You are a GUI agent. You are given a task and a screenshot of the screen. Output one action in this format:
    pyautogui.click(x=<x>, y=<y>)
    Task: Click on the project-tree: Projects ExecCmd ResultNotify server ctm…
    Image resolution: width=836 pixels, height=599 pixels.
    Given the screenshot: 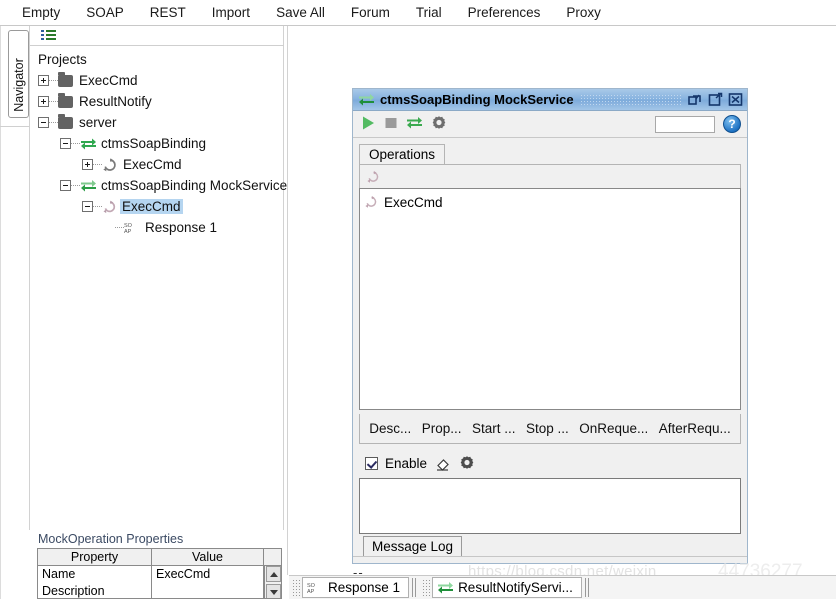 What is the action you would take?
    pyautogui.click(x=159, y=142)
    